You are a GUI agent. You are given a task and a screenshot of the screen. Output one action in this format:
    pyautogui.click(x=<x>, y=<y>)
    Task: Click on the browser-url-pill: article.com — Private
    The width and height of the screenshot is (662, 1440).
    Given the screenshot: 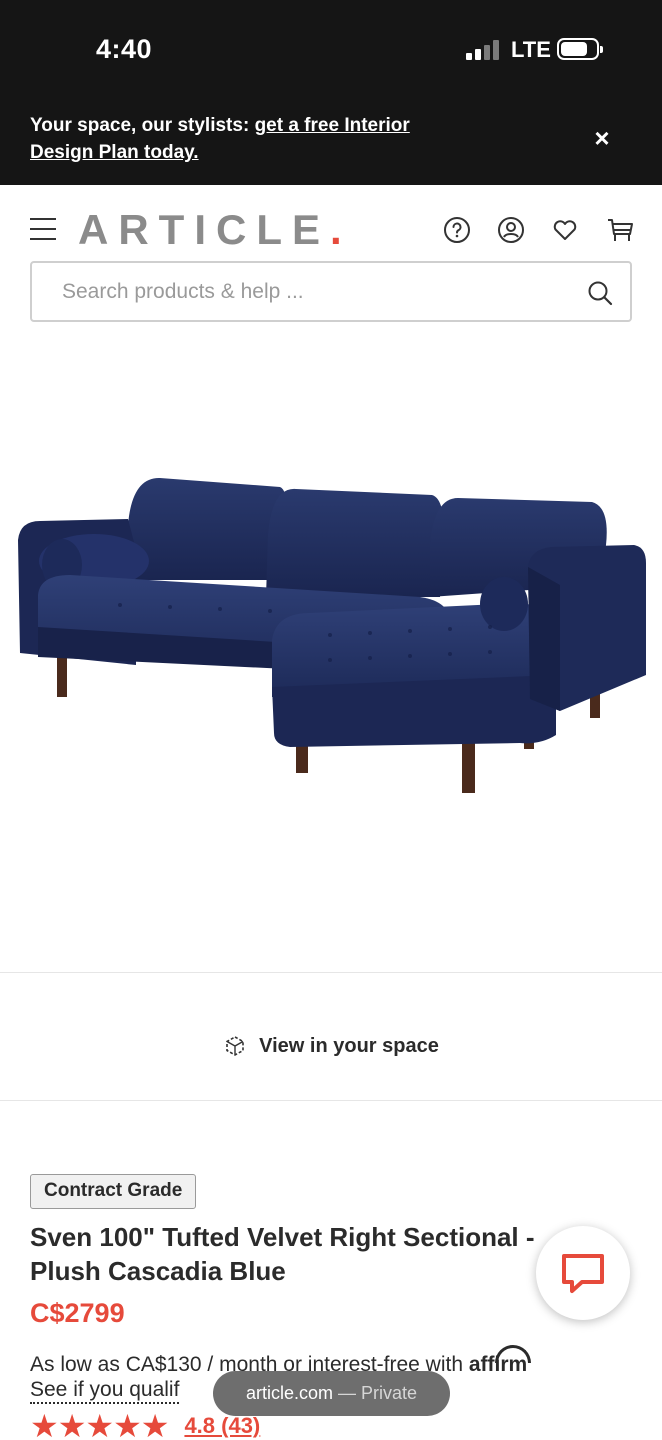 What is the action you would take?
    pyautogui.click(x=331, y=1393)
    